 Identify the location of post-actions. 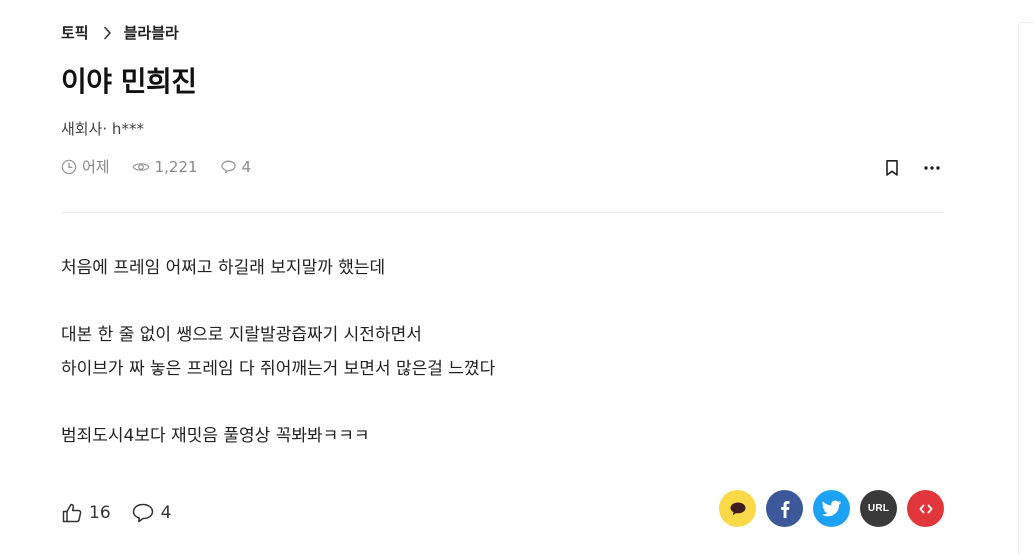
(912, 168).